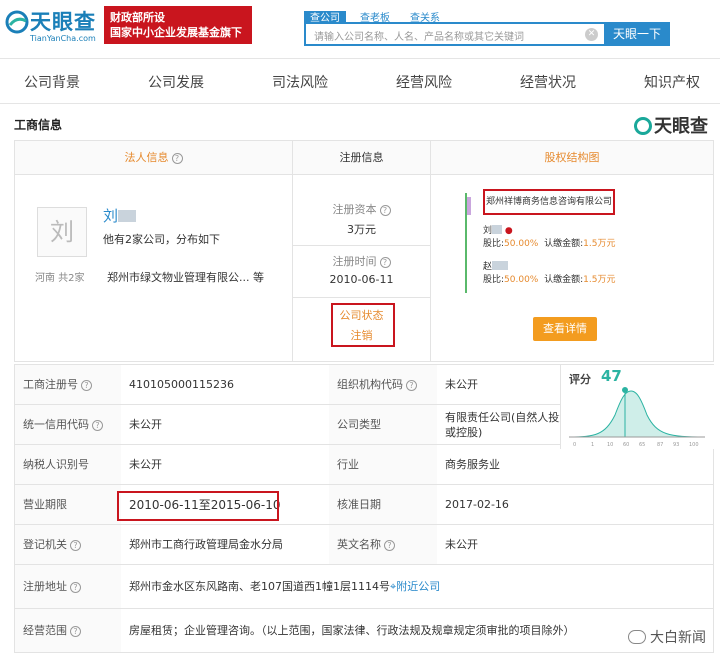 This screenshot has width=720, height=663. Describe the element at coordinates (549, 202) in the screenshot. I see `equity-company: 郑州祥博商务信息咨询有限公司` at that location.